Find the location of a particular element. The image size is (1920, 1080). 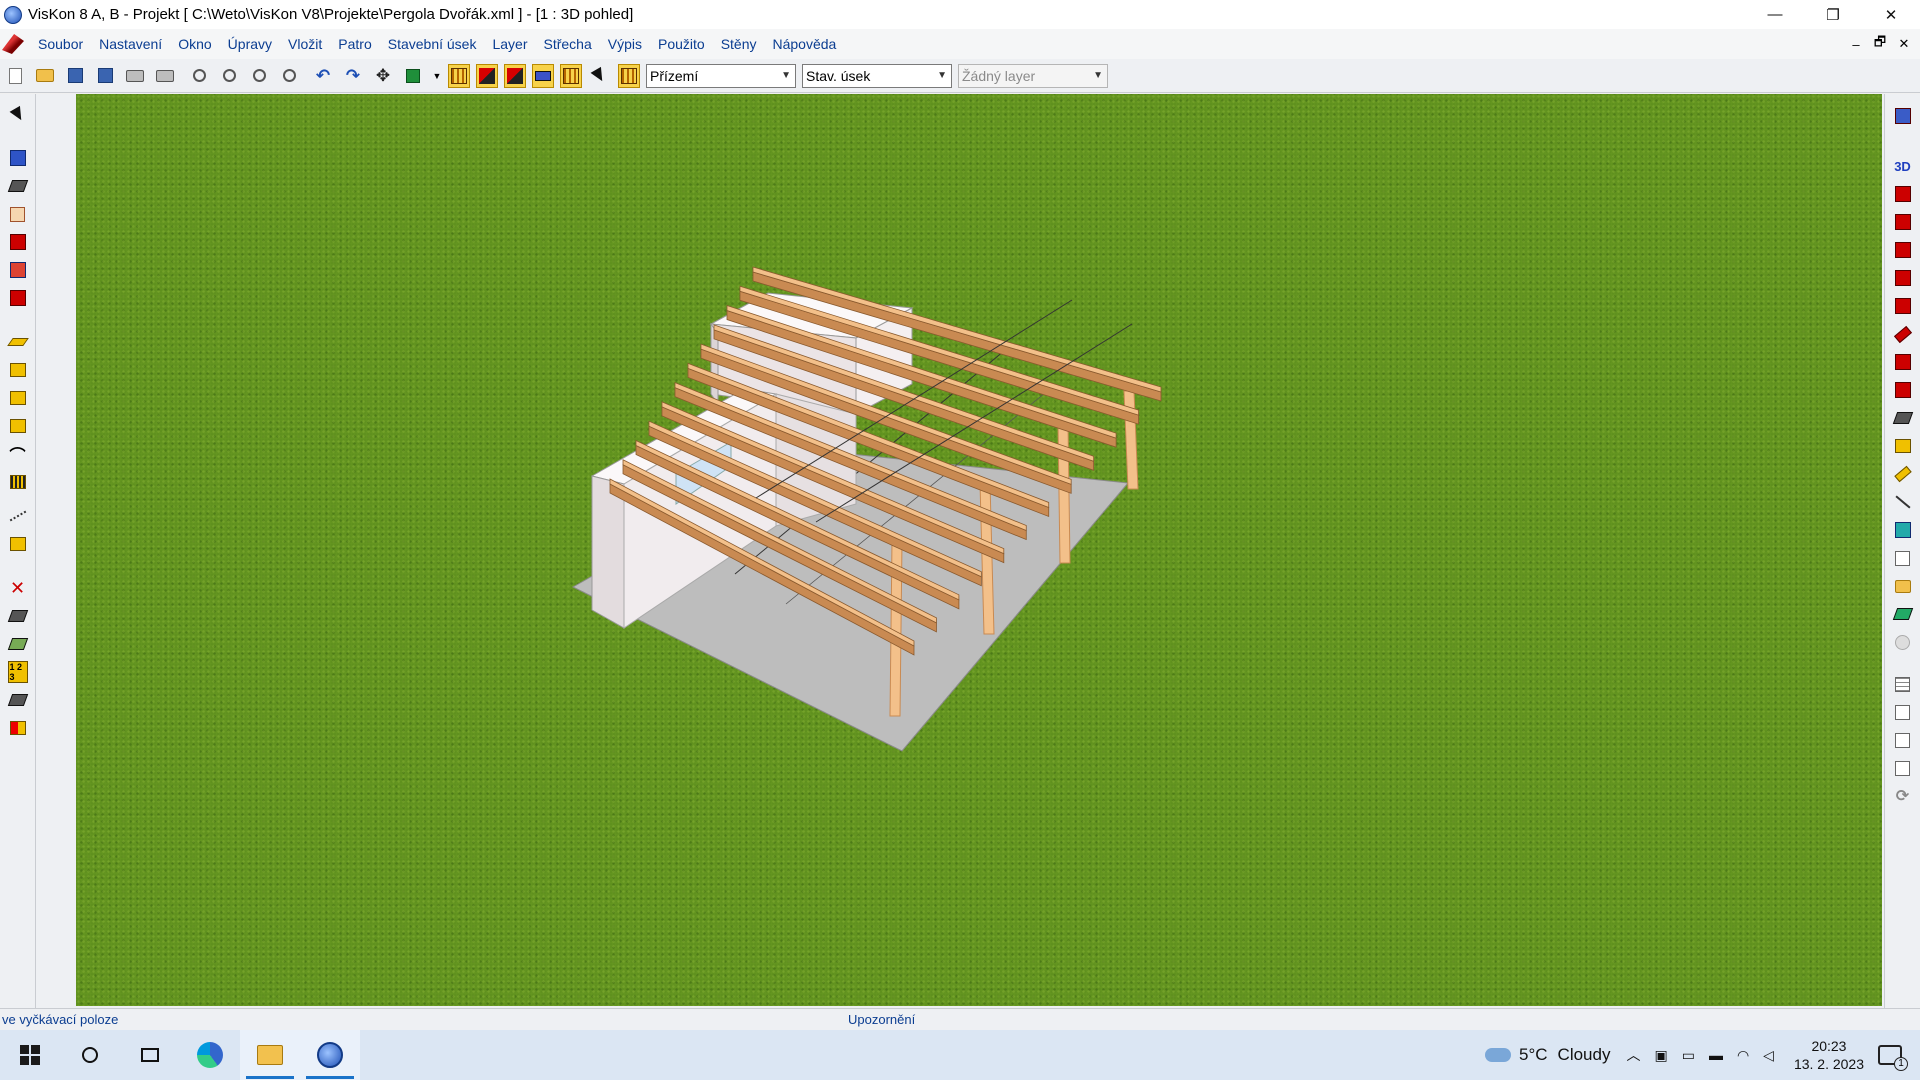

mirror-tool-button is located at coordinates (18, 728).